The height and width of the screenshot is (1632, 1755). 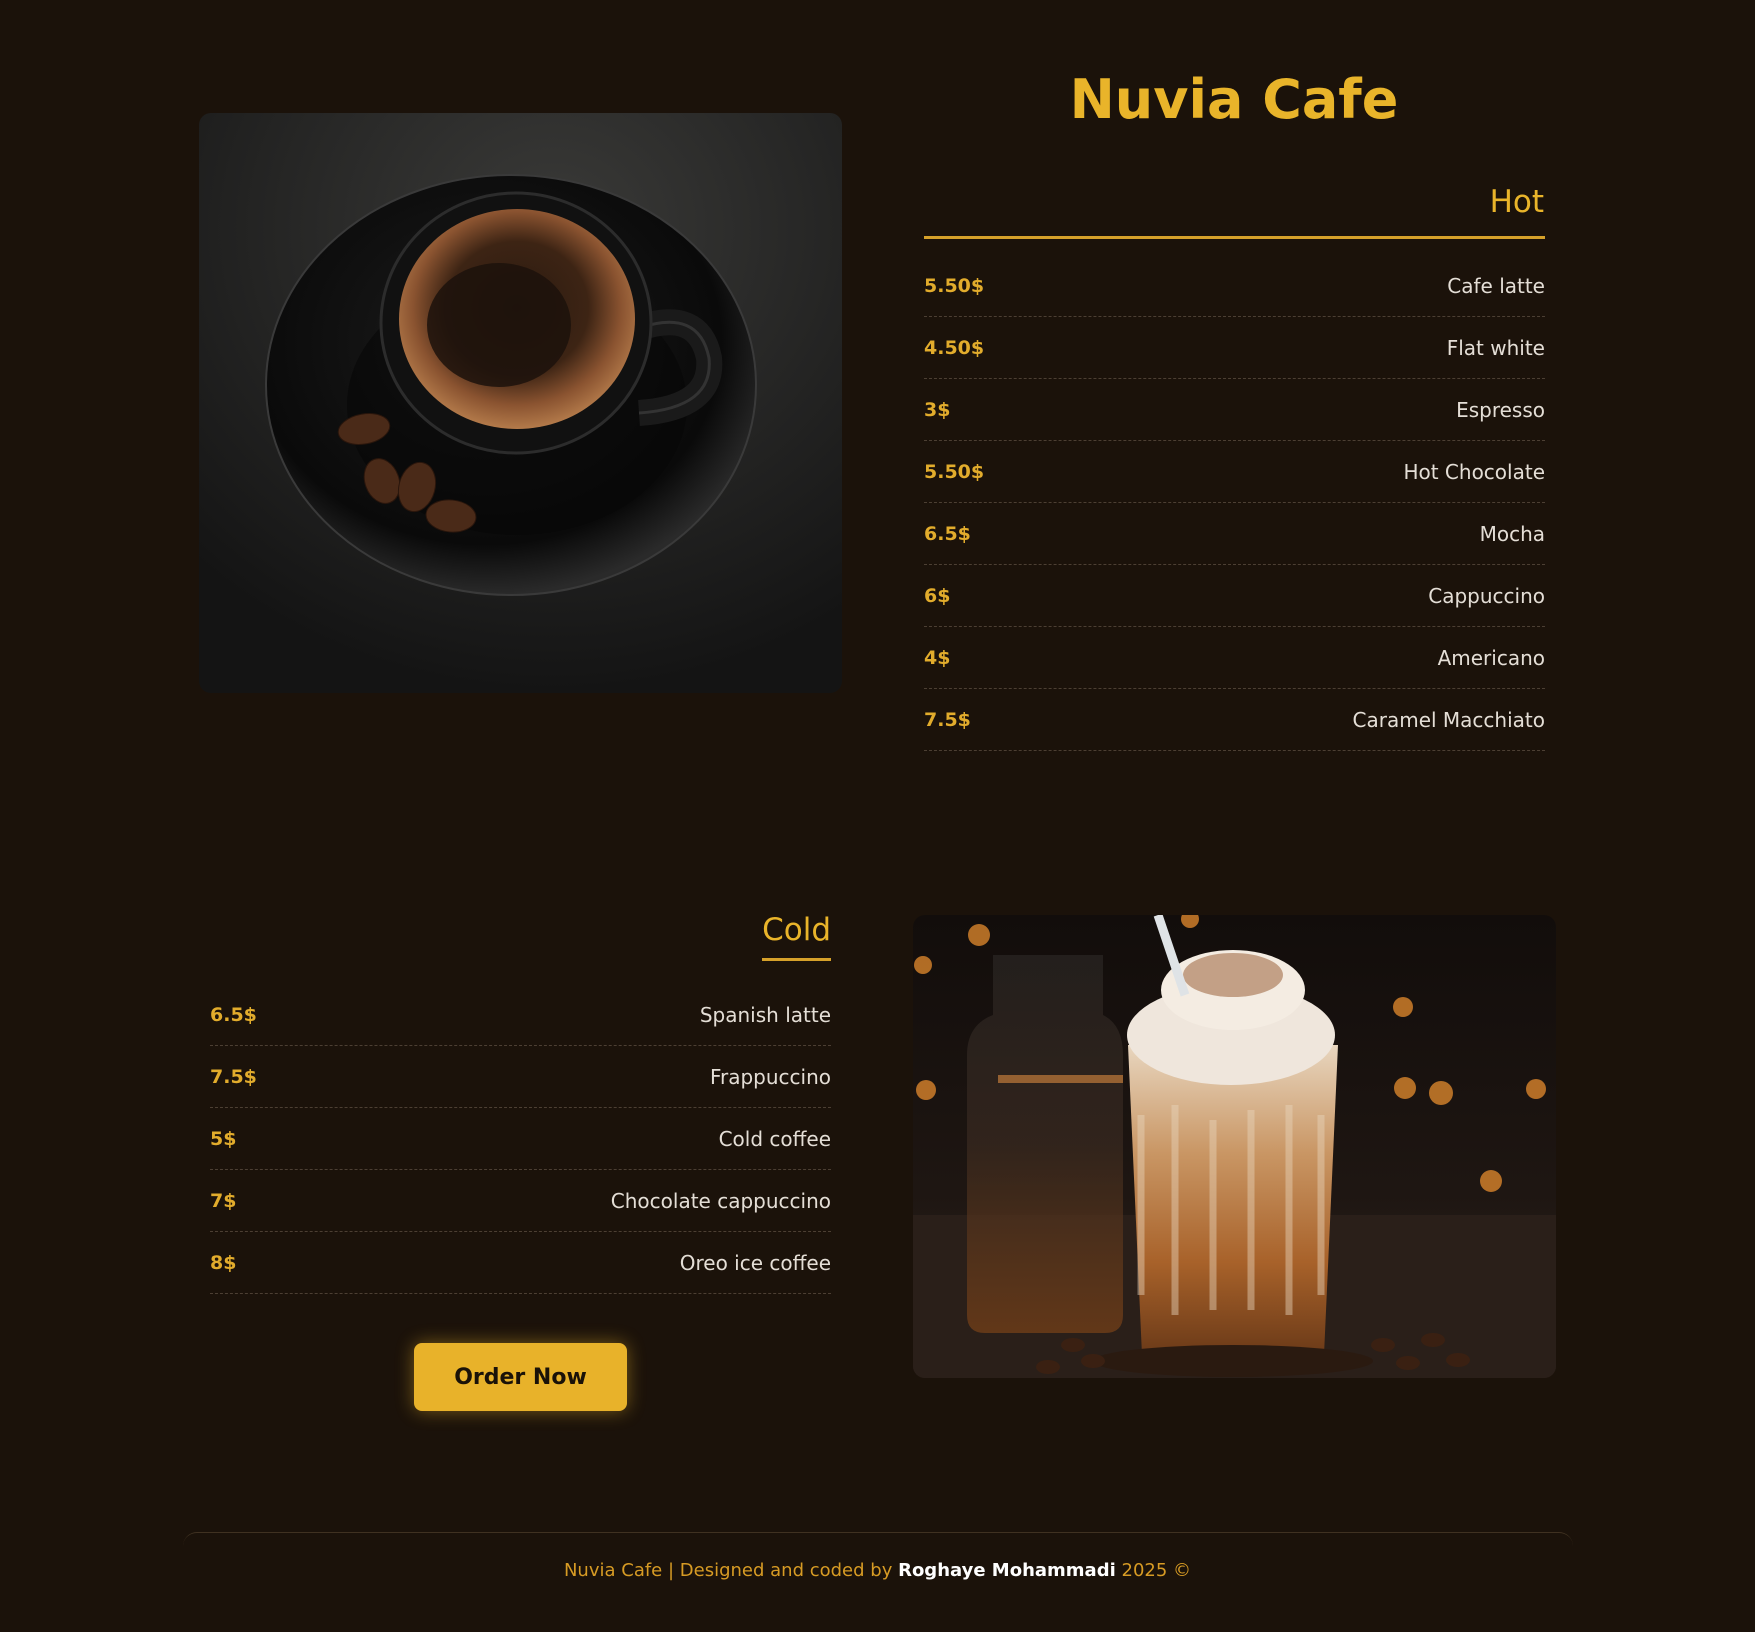 I want to click on menu-item-name: Frappuccino, so click(x=770, y=1077).